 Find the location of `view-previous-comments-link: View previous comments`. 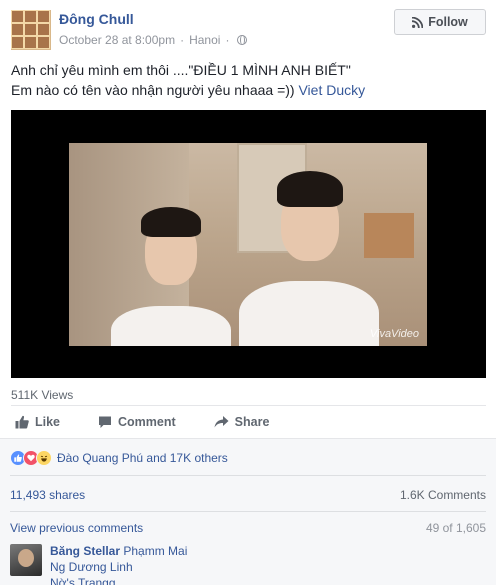

view-previous-comments-link: View previous comments is located at coordinates (76, 528).